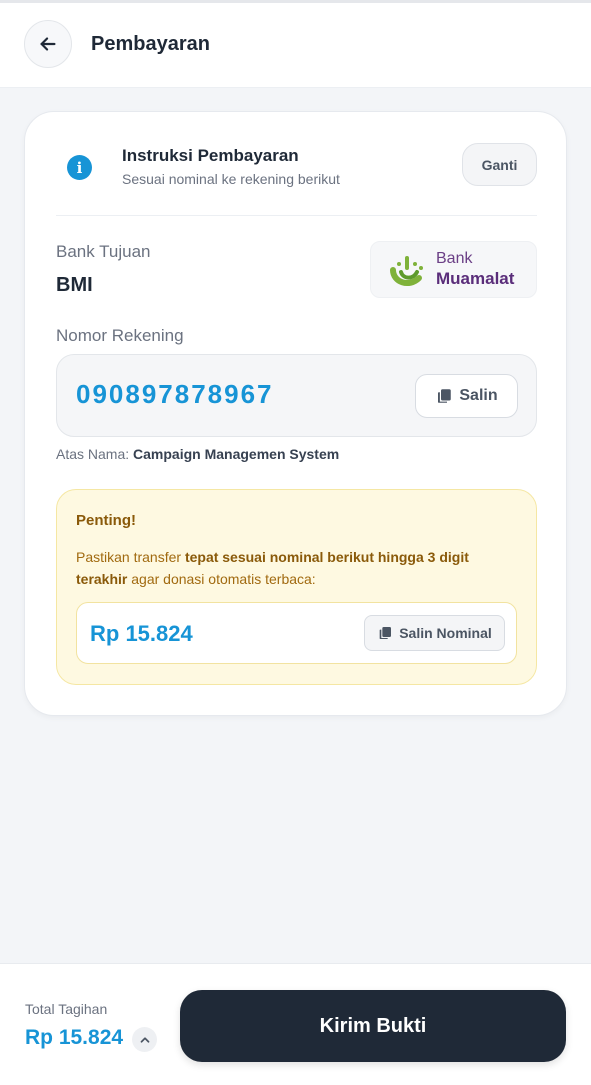  Describe the element at coordinates (221, 579) in the screenshot. I see `alert-text-after: agar donasi otomatis terbaca:` at that location.